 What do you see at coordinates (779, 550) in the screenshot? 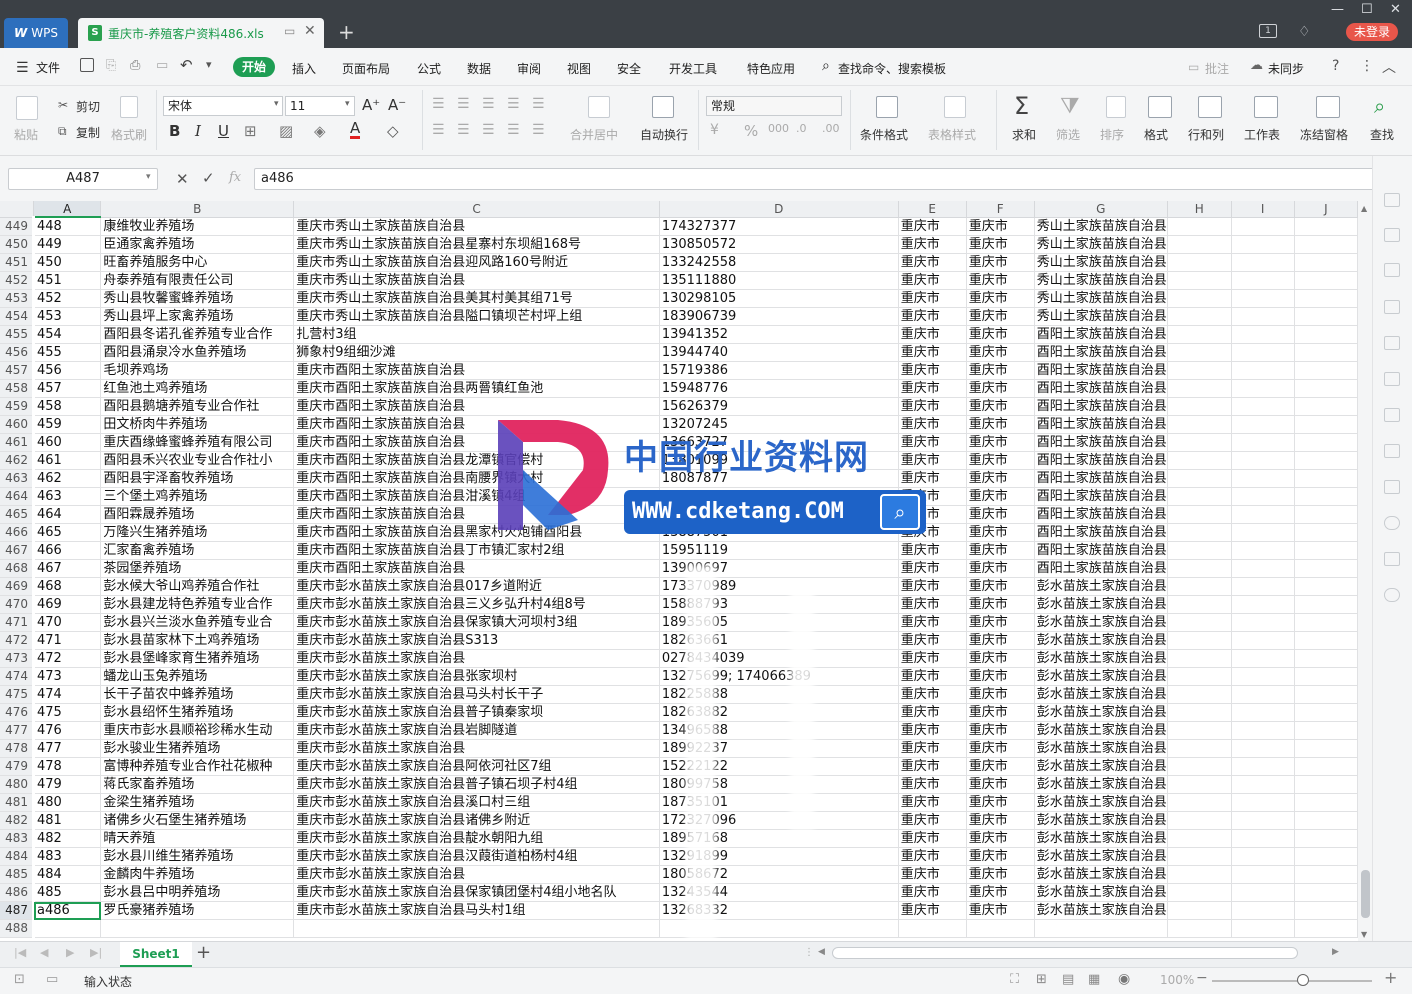
I see `cell-d: 15951119` at bounding box center [779, 550].